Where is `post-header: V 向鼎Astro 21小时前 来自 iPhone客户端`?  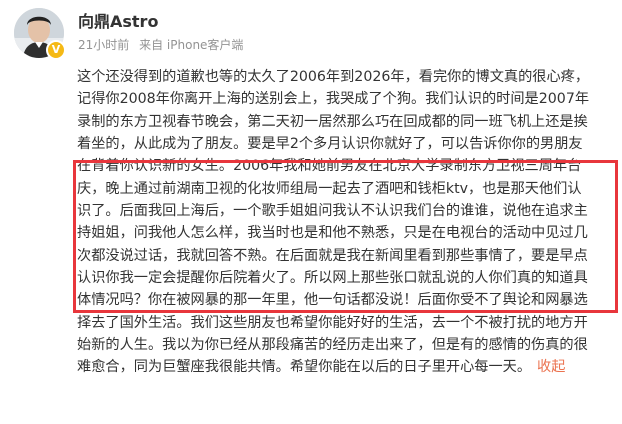 post-header: V 向鼎Astro 21小时前 来自 iPhone客户端 is located at coordinates (131, 40).